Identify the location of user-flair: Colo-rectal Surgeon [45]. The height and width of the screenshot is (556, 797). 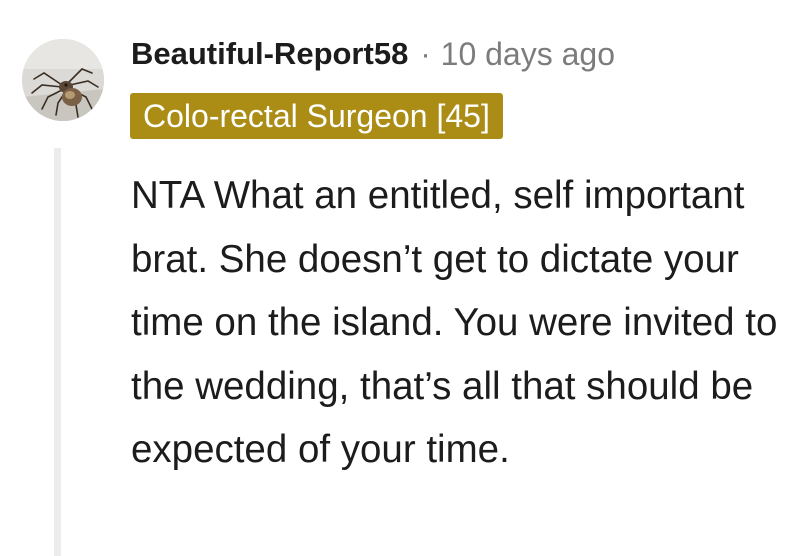
(316, 116).